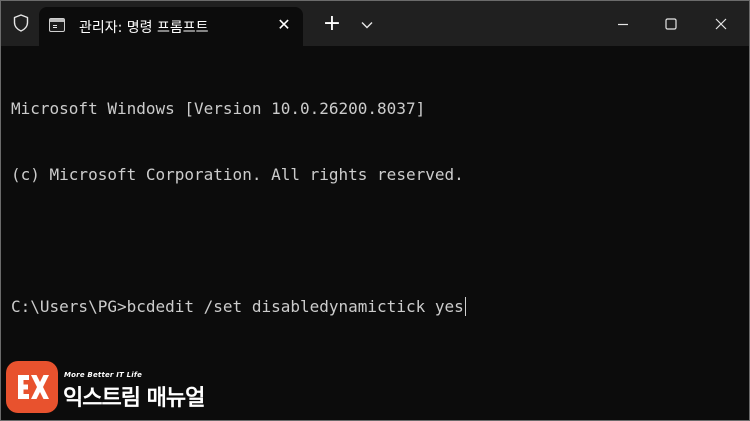  I want to click on maximize-icon, so click(671, 24).